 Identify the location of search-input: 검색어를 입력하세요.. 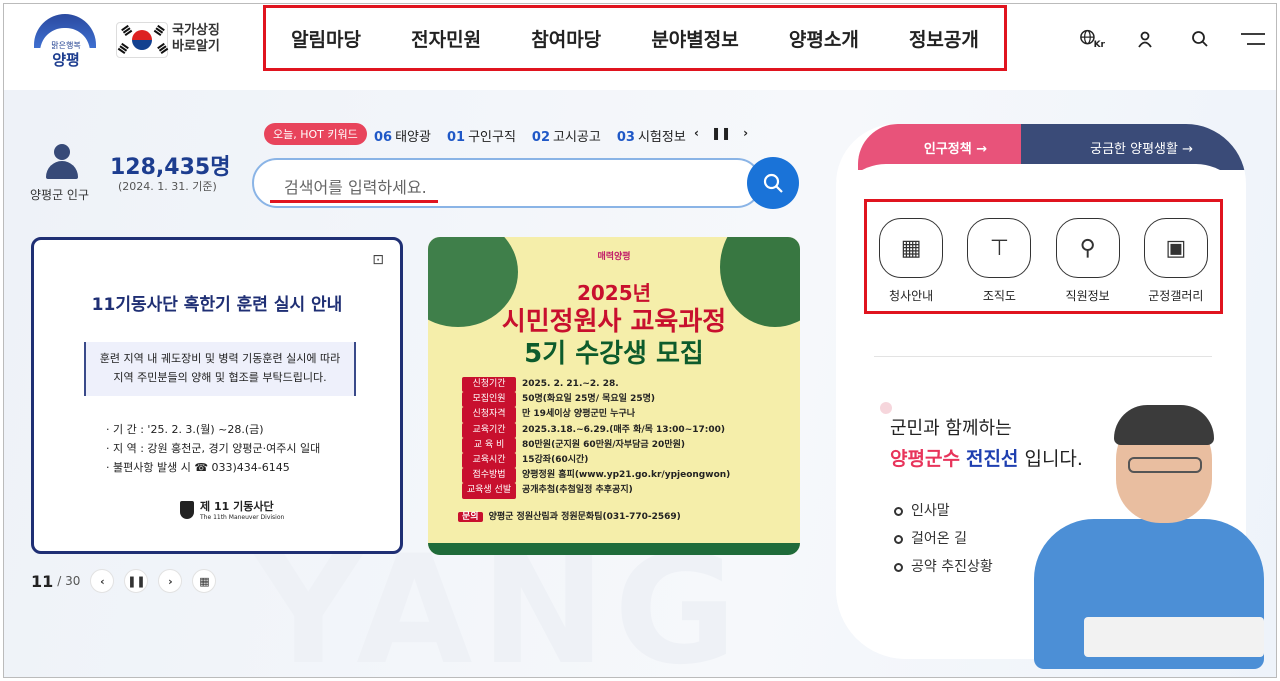
(355, 186).